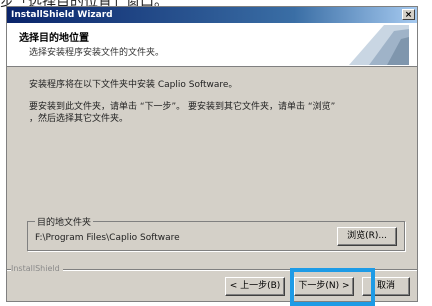 This screenshot has height=306, width=432. I want to click on wizard-header: 选择目的地位置 选择安装程序安装文件的文件夹。, so click(212, 45).